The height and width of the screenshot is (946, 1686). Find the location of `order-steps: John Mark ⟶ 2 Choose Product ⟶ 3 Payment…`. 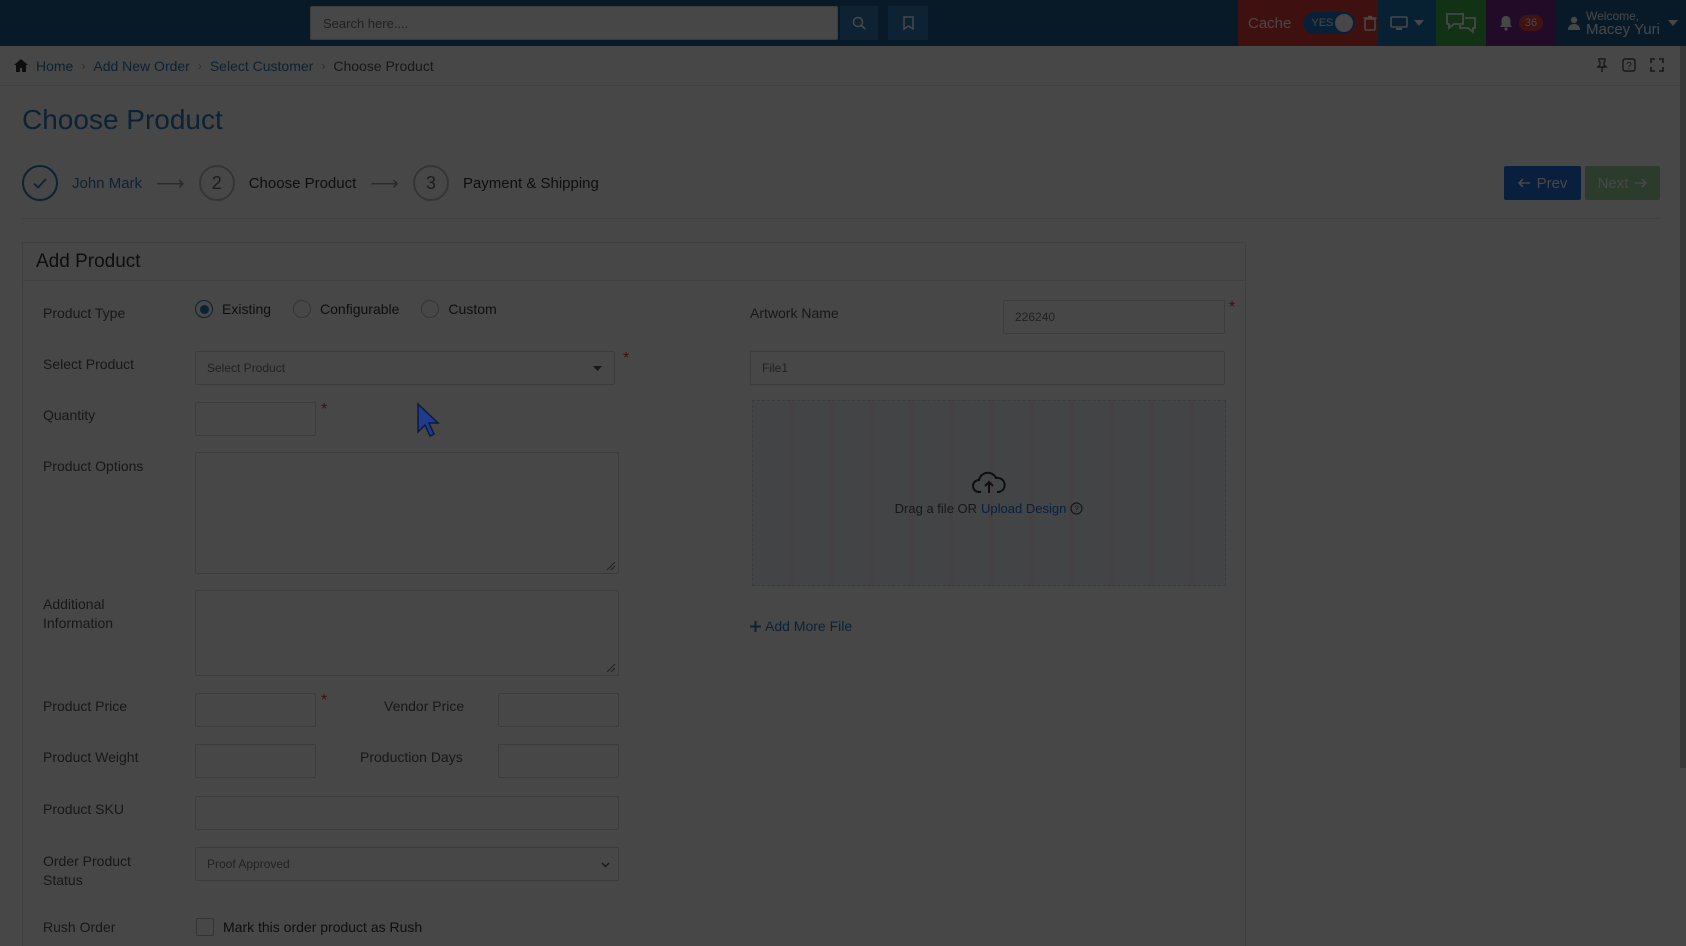

order-steps: John Mark ⟶ 2 Choose Product ⟶ 3 Payment… is located at coordinates (310, 183).